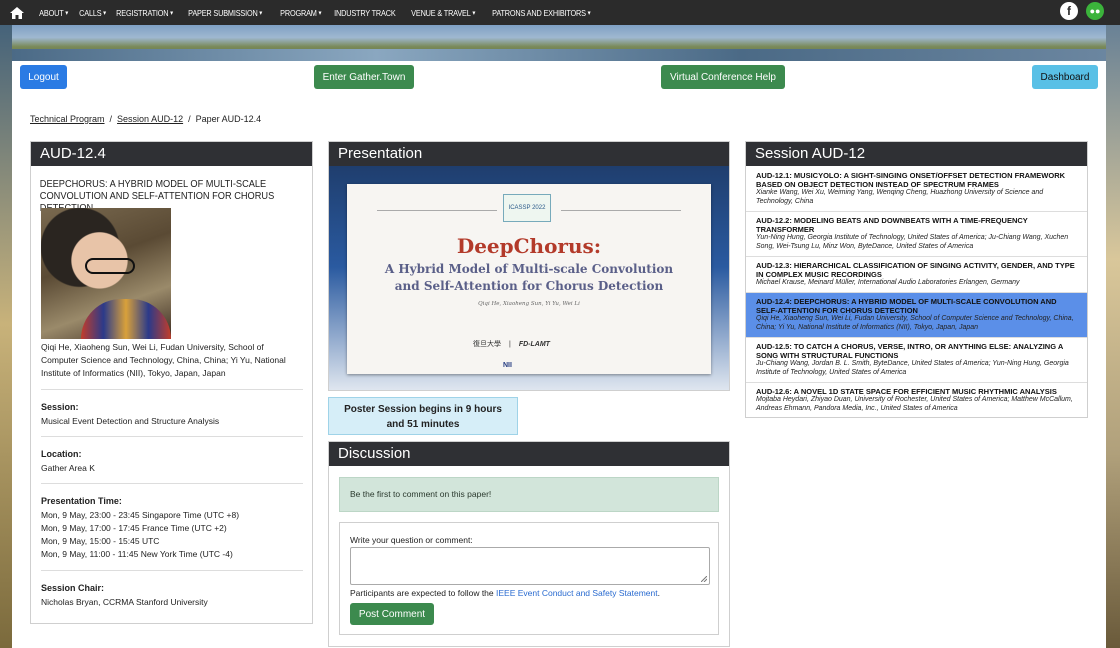  I want to click on nav-item-registration: Registration ▾, so click(144, 12).